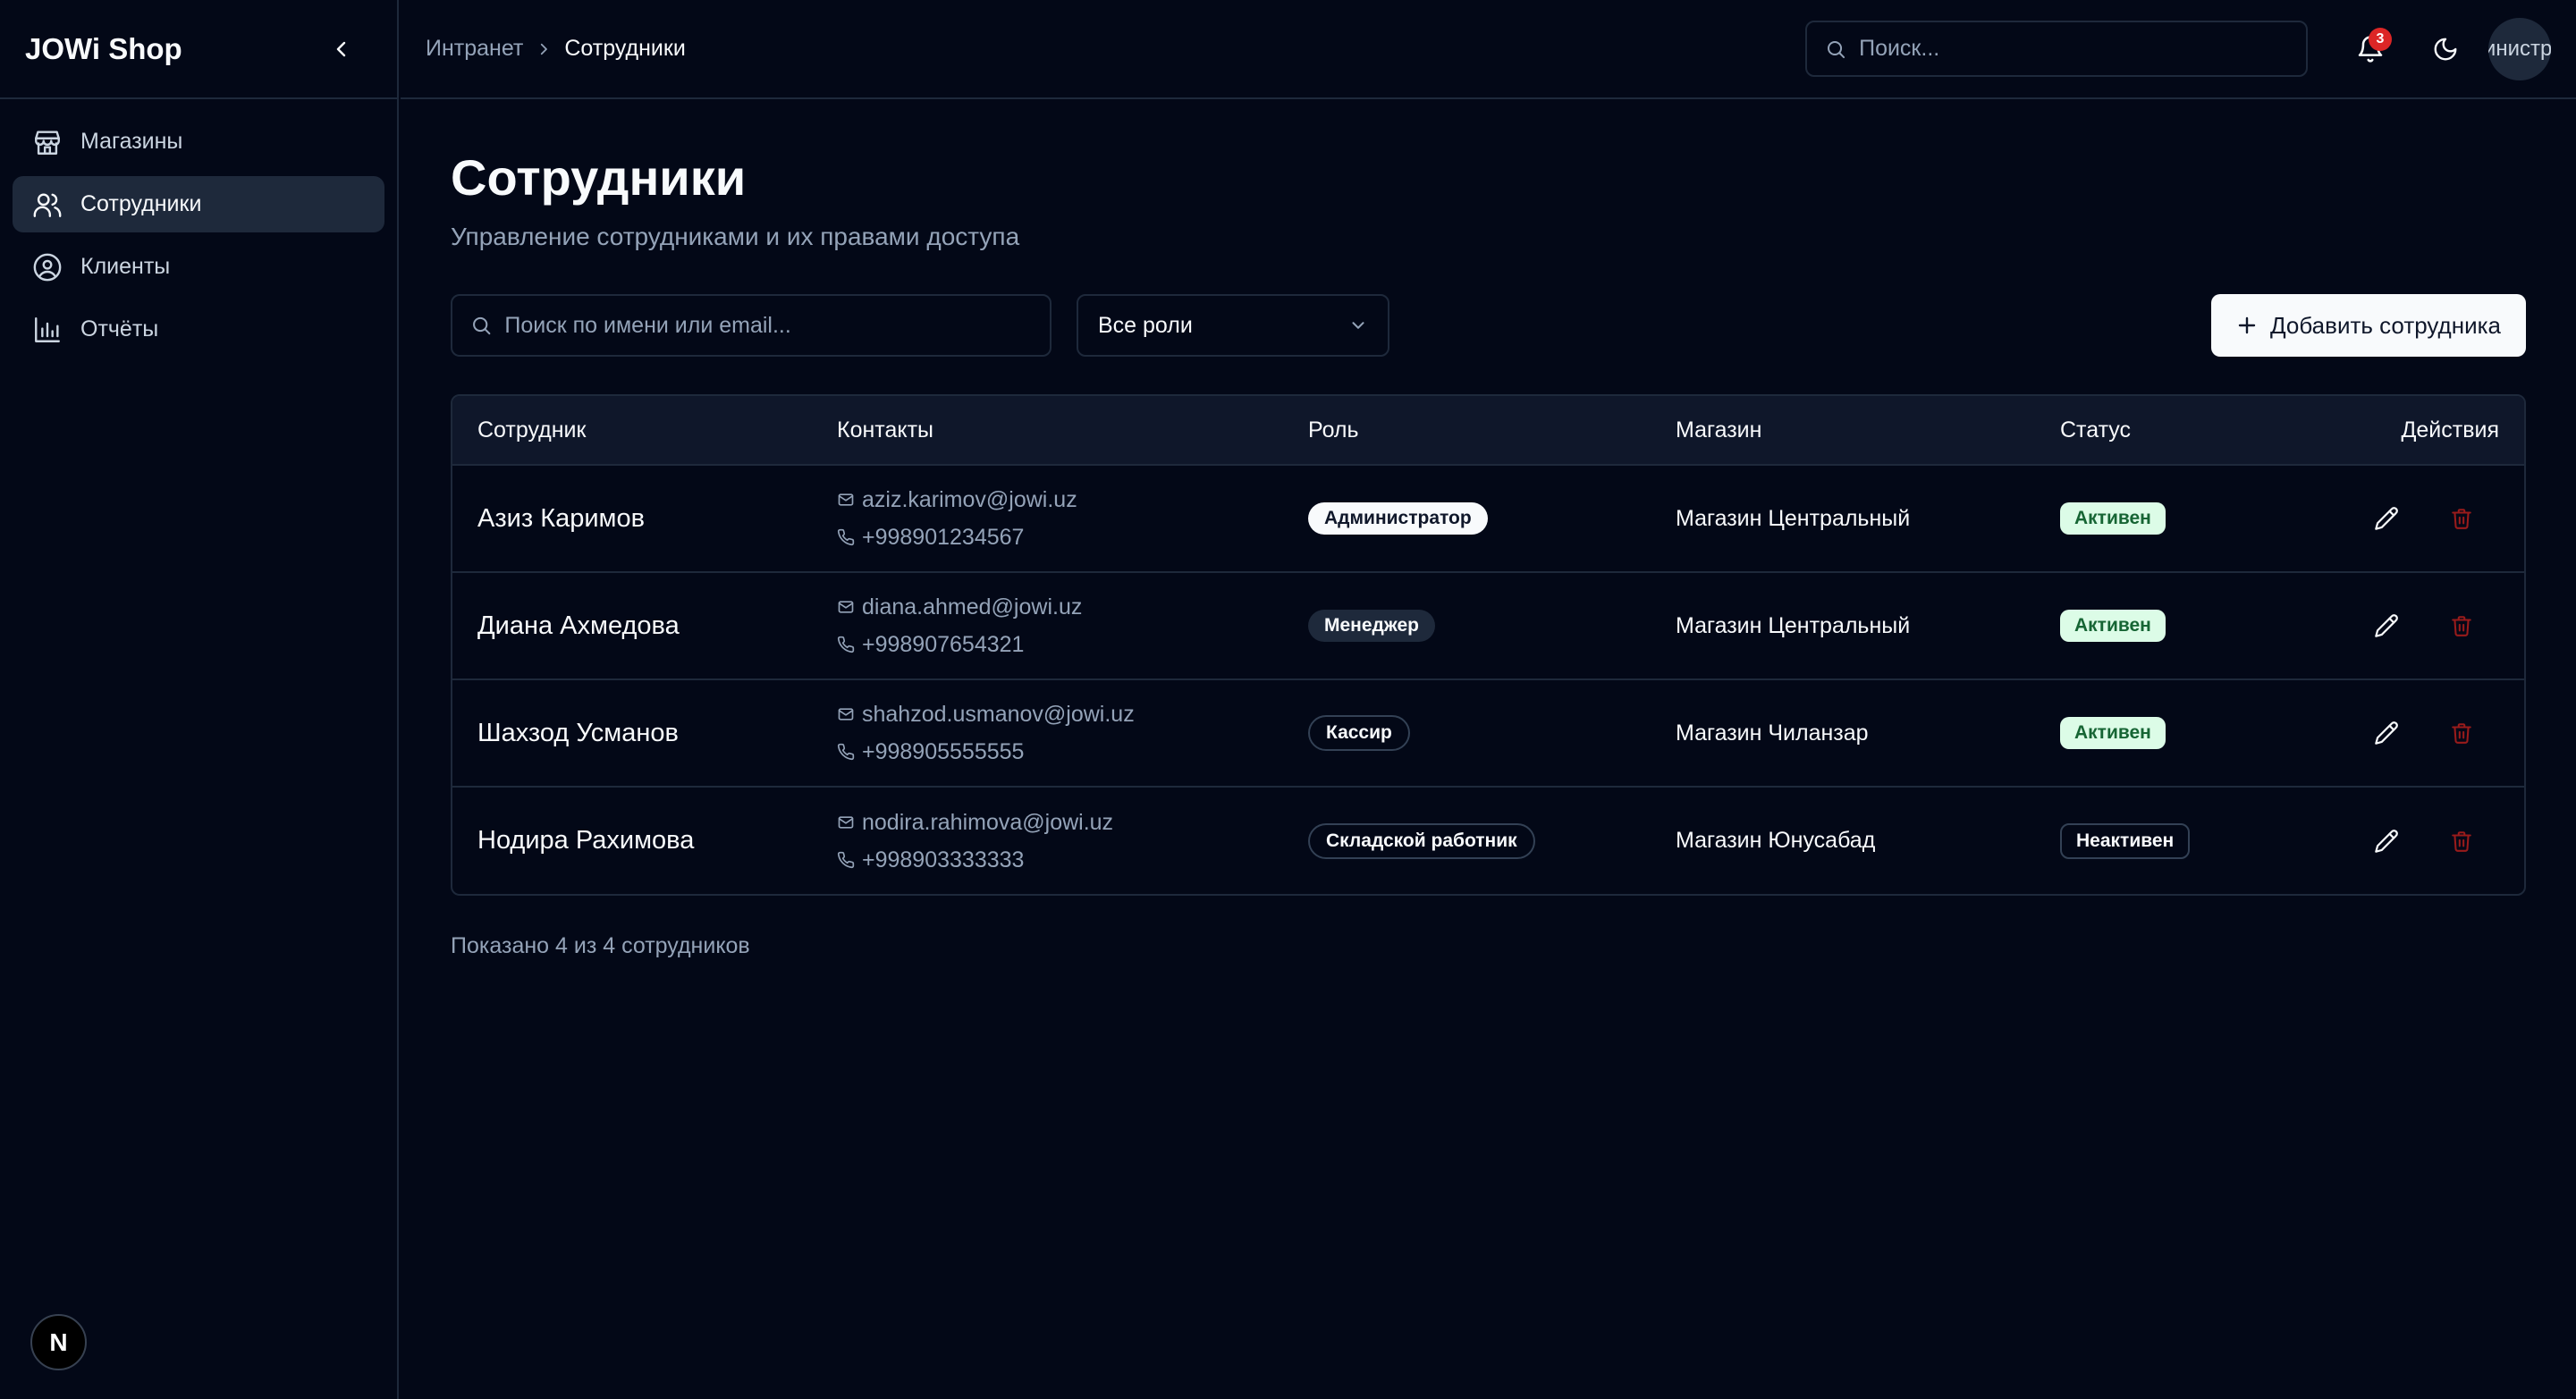 The height and width of the screenshot is (1399, 2576). Describe the element at coordinates (600, 946) in the screenshot. I see `results-count: Показано 4 из 4 сотрудников` at that location.